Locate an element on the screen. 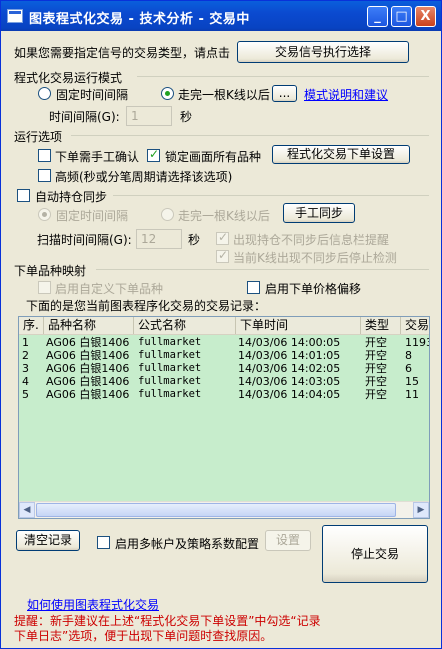  column-header: 序. is located at coordinates (31, 325).